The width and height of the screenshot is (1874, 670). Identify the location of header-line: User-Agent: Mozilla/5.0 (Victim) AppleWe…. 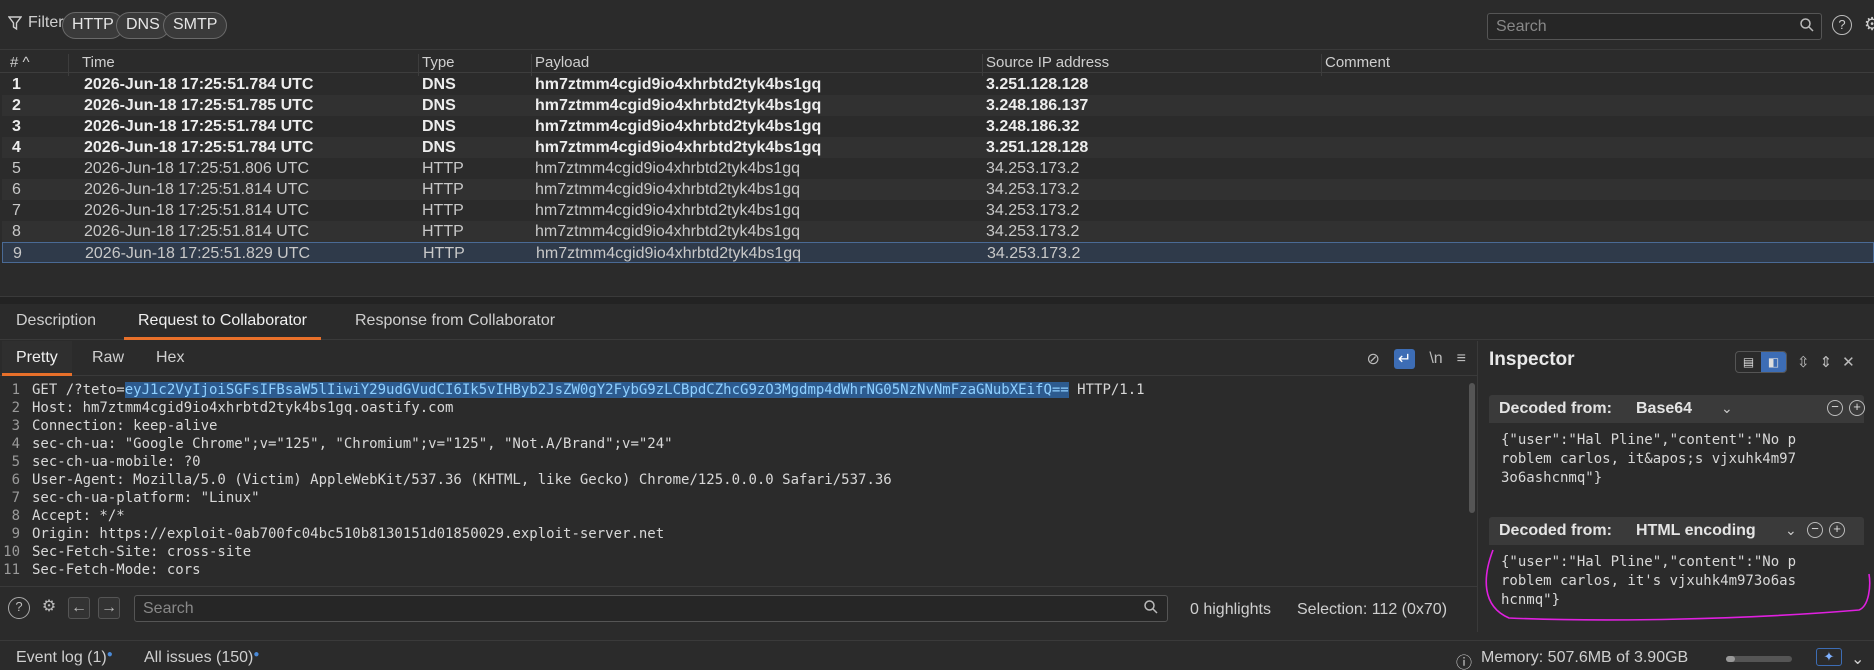
(462, 480).